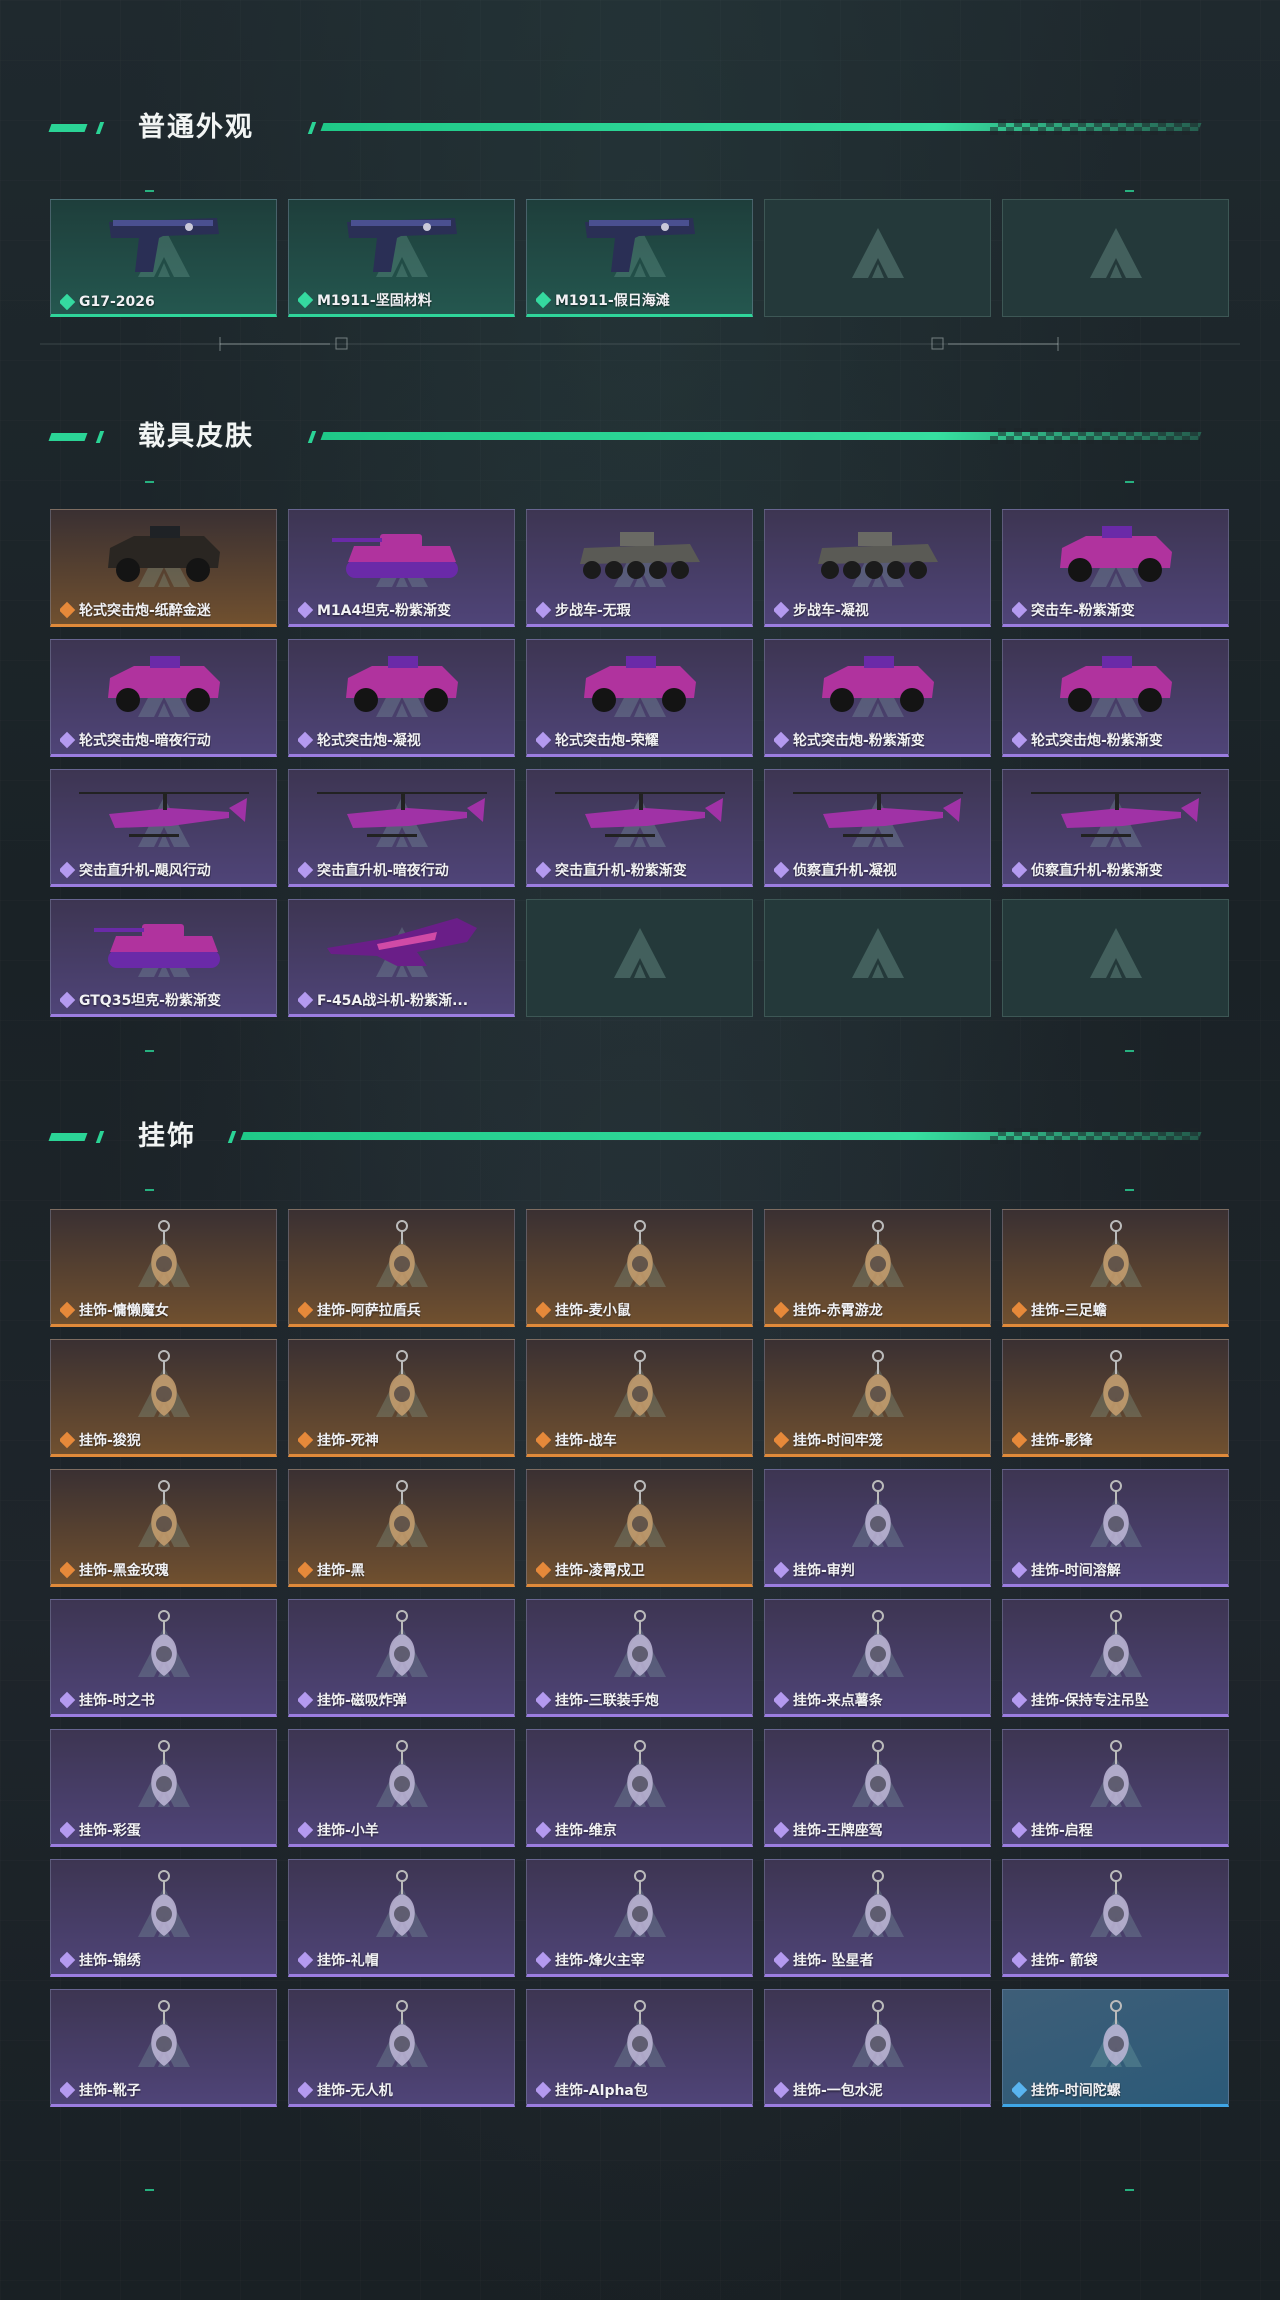  I want to click on item-card: 挂饰-时之书, so click(163, 1658).